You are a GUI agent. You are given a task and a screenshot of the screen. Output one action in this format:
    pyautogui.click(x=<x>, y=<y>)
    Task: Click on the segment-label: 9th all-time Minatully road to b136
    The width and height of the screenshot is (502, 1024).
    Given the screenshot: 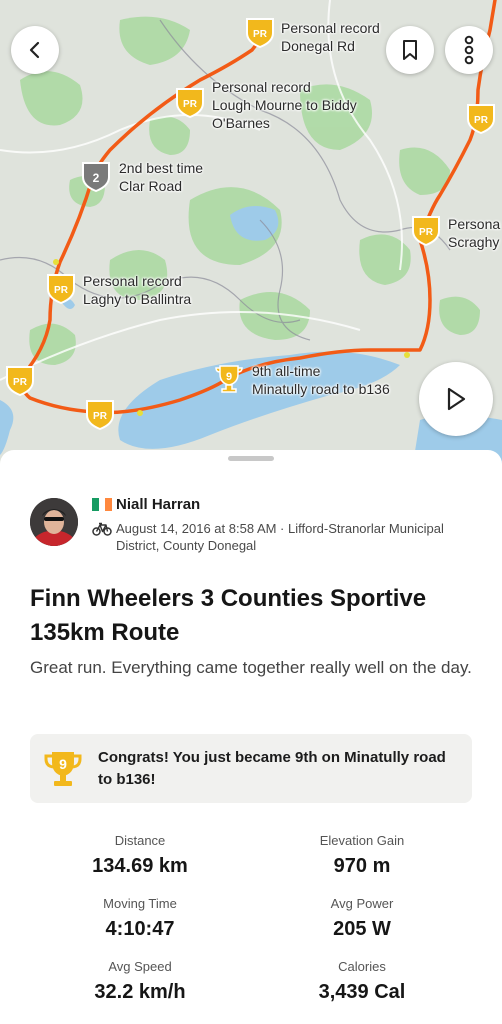 What is the action you would take?
    pyautogui.click(x=321, y=380)
    